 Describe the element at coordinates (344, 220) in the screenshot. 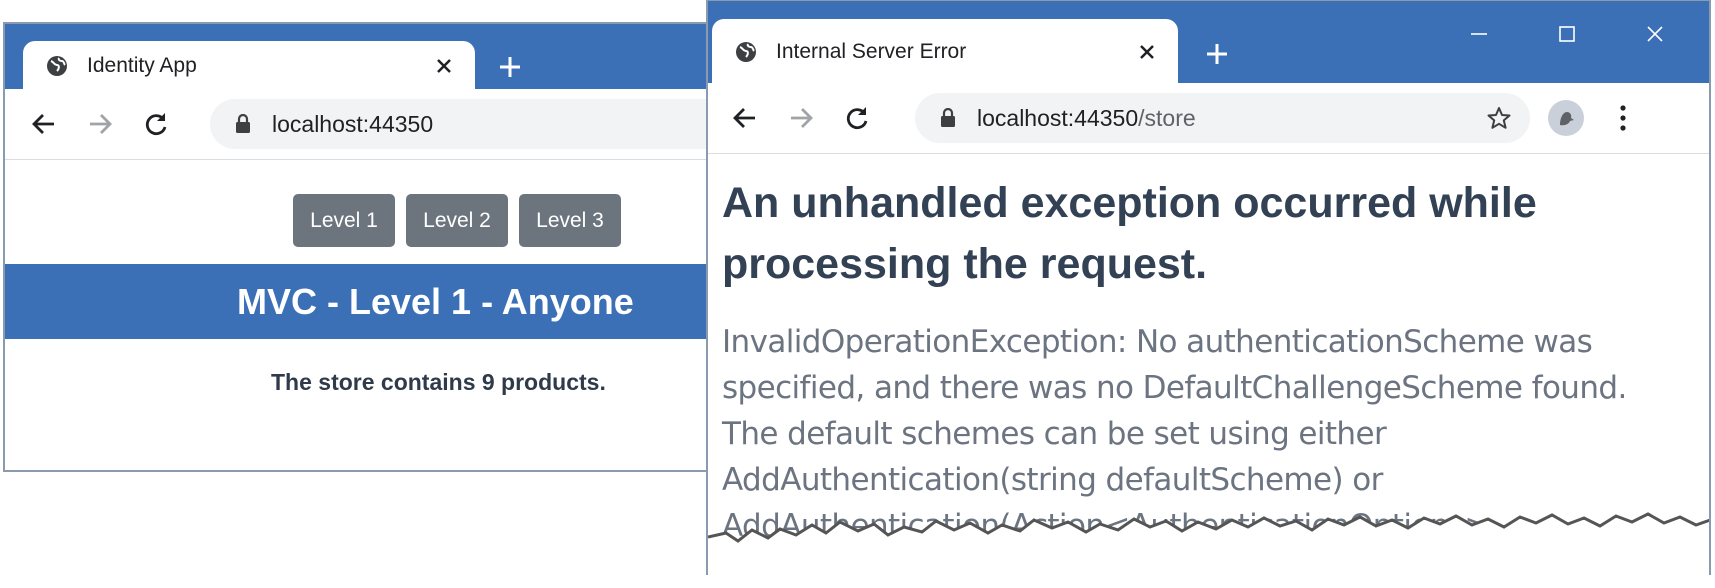

I see `level-1-button: Level 1` at that location.